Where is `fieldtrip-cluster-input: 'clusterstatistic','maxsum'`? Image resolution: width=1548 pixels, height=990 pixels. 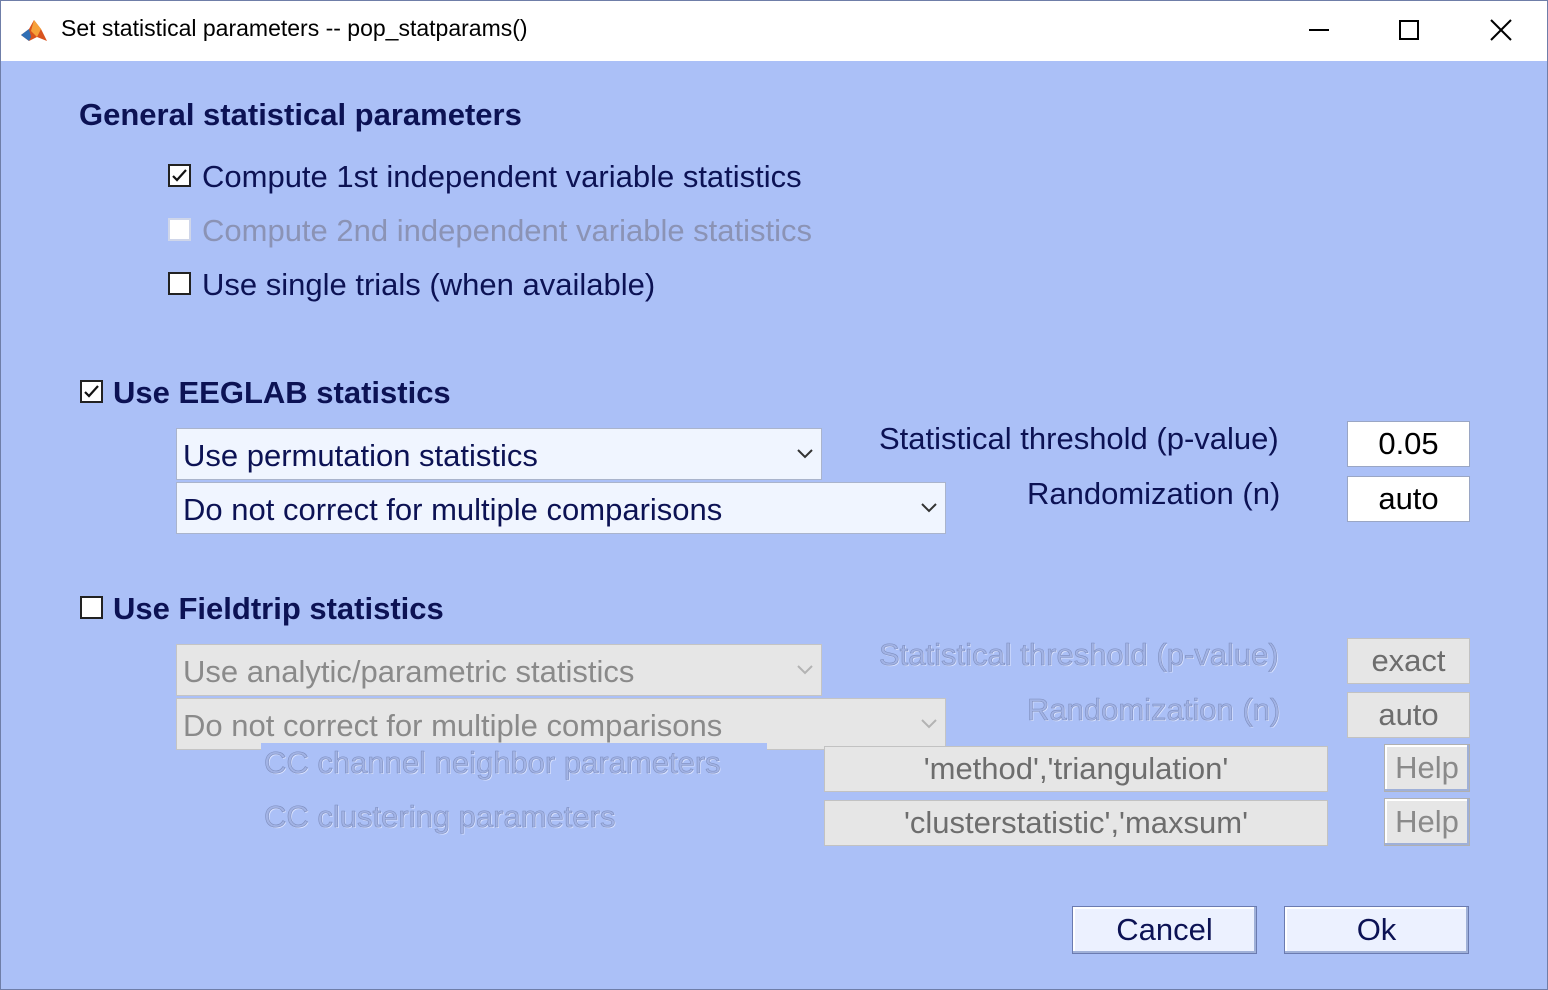 fieldtrip-cluster-input: 'clusterstatistic','maxsum' is located at coordinates (1076, 823).